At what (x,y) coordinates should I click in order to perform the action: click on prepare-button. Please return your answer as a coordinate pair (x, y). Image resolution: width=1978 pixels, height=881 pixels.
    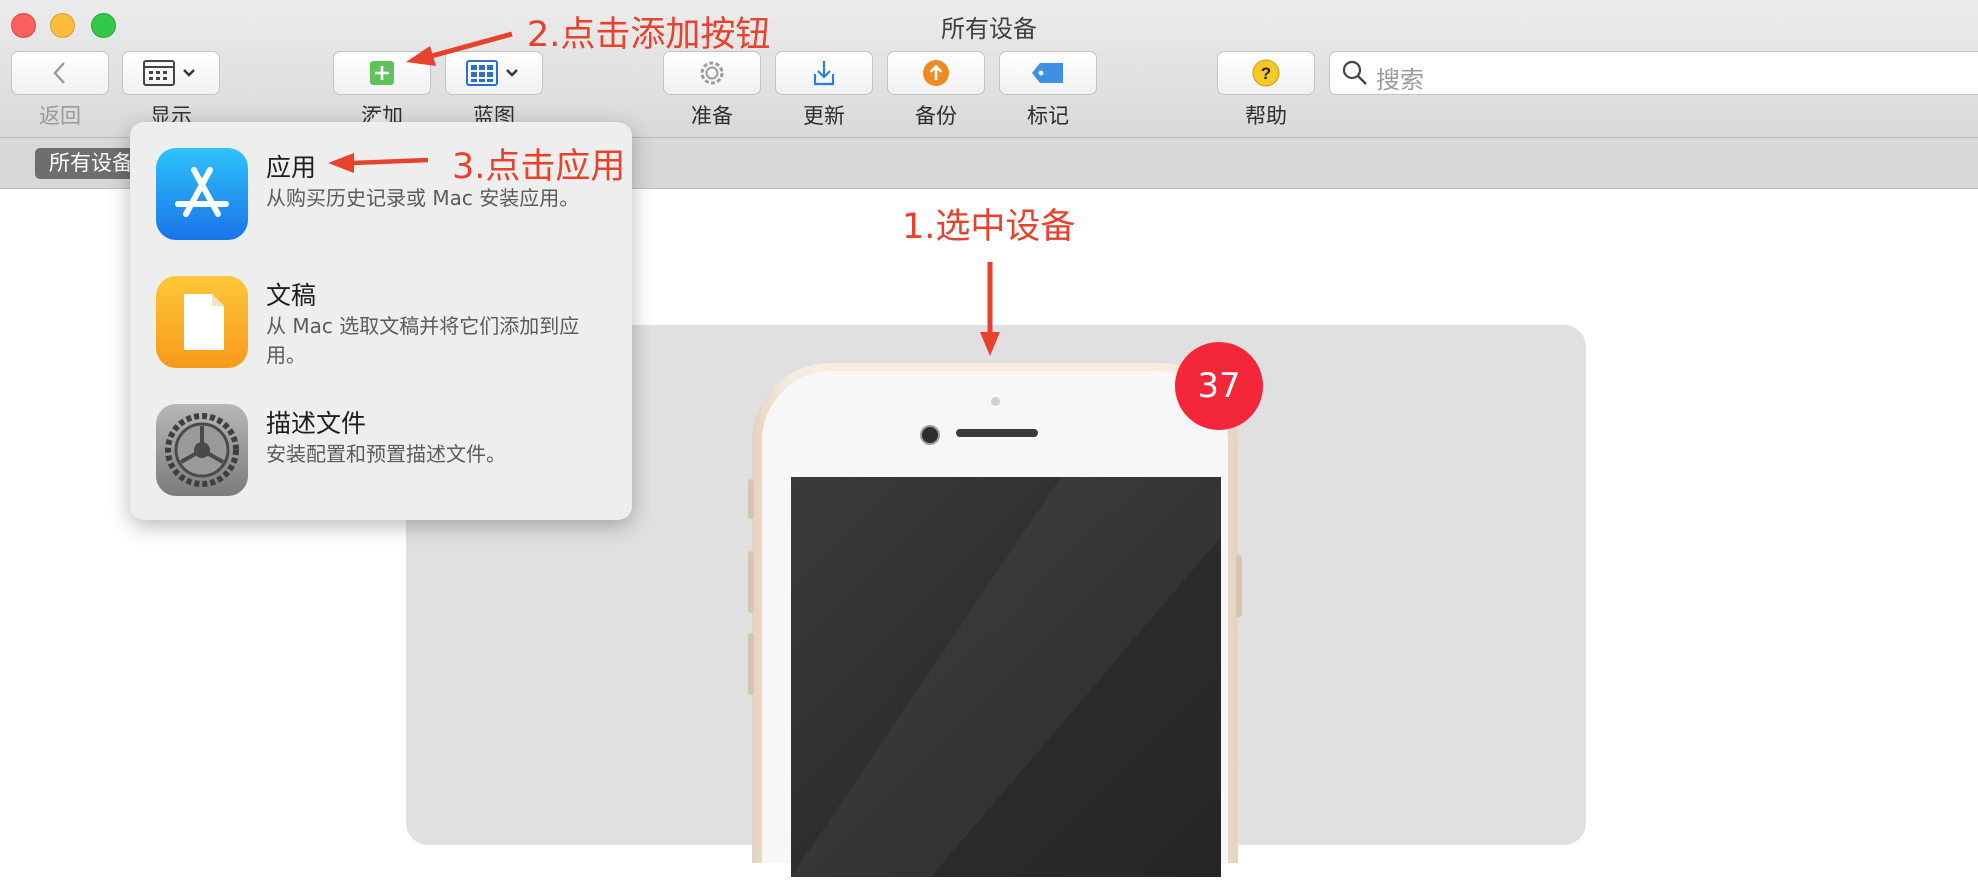
    Looking at the image, I should click on (712, 73).